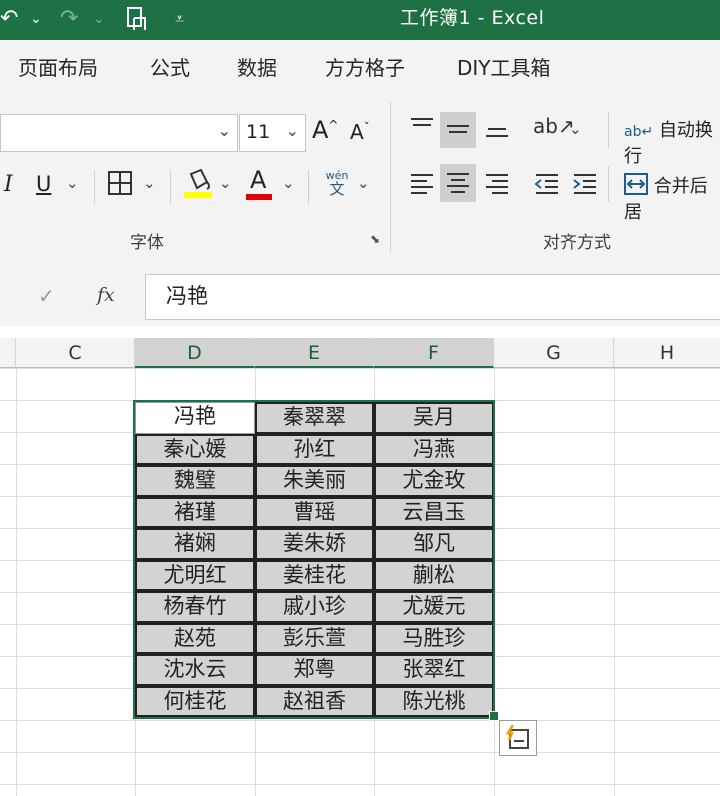 The image size is (720, 796). What do you see at coordinates (58, 68) in the screenshot?
I see `tab-page-layout: 页面布局` at bounding box center [58, 68].